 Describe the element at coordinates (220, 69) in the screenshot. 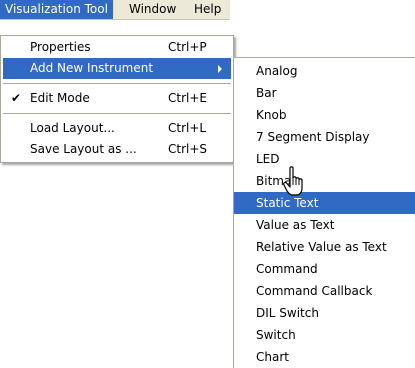

I see `chevron-right-icon` at that location.